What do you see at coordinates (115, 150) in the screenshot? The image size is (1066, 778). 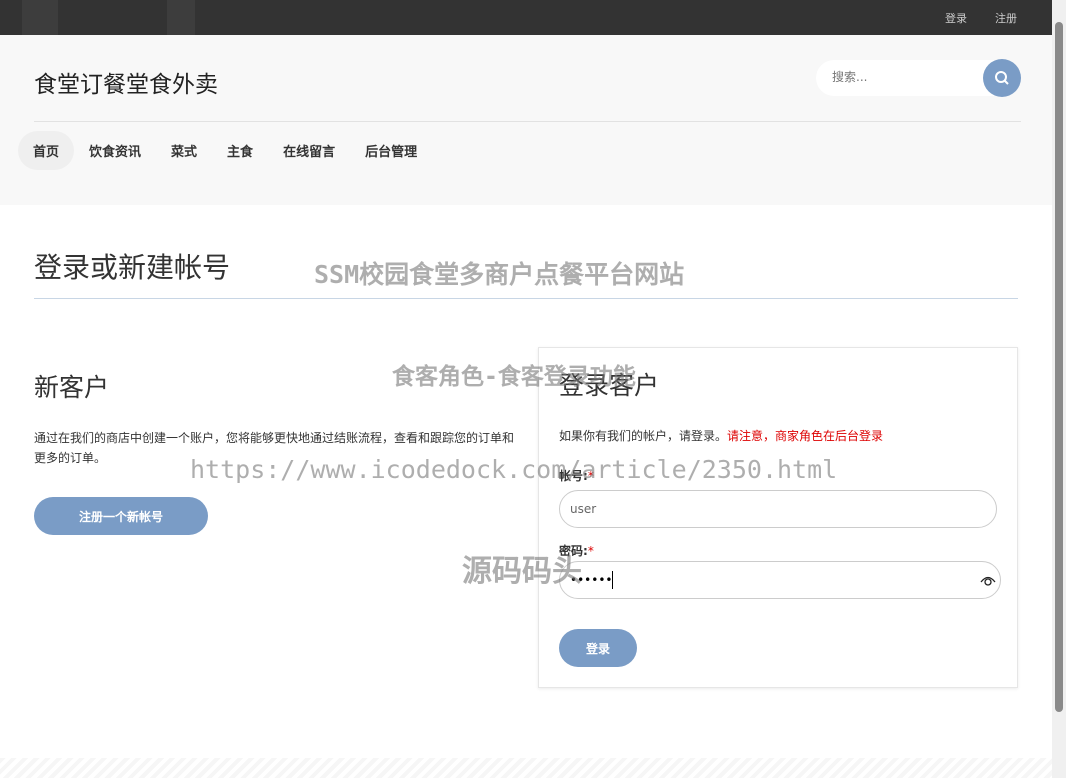 I see `nav-news: 饮食资讯` at bounding box center [115, 150].